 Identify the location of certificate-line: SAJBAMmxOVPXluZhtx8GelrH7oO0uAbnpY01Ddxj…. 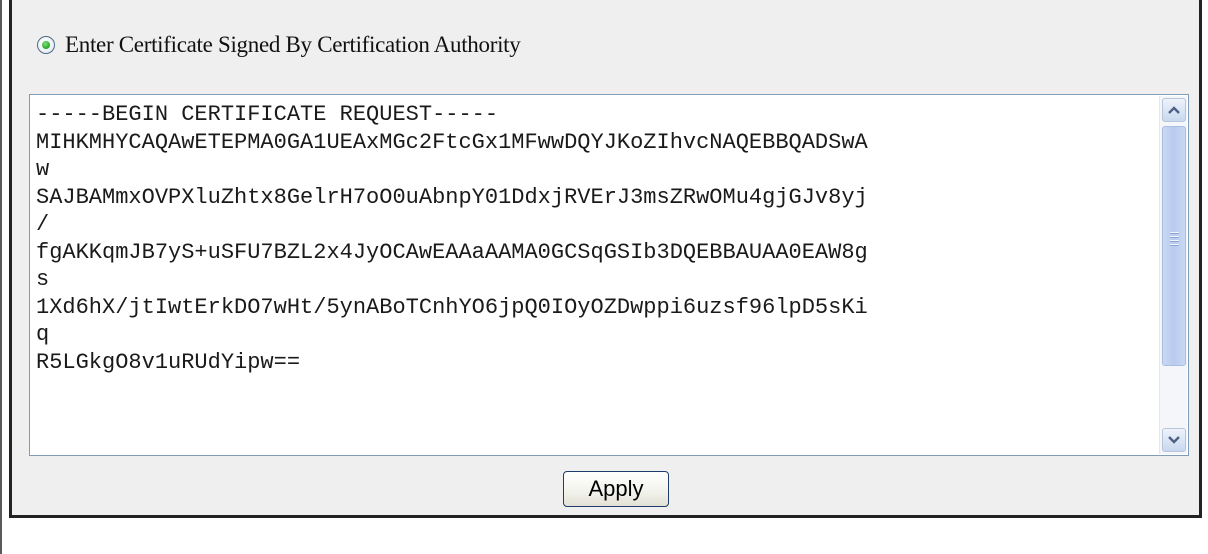
(452, 197).